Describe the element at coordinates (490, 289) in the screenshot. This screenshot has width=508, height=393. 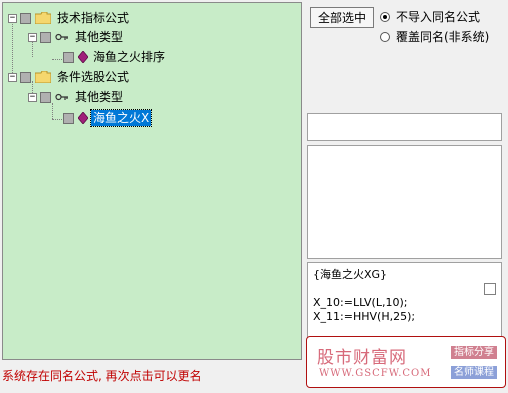
I see `preview-checkbox` at that location.